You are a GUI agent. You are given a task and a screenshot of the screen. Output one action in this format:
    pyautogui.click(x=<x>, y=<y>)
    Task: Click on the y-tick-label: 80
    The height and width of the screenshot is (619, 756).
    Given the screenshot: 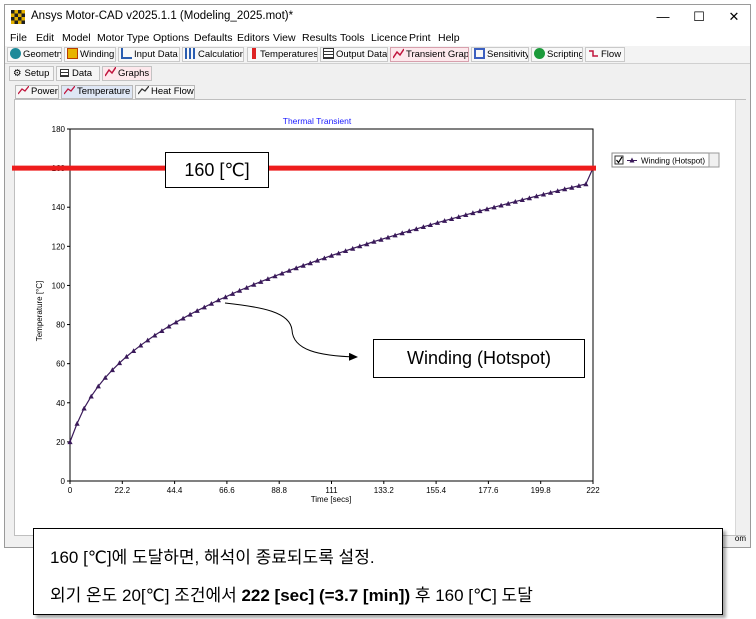 What is the action you would take?
    pyautogui.click(x=60, y=325)
    